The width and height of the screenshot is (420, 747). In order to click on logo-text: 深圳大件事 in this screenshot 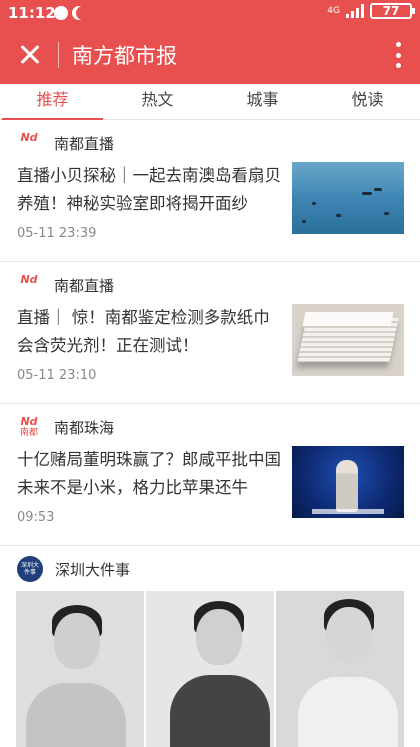, I will do `click(29, 569)`.